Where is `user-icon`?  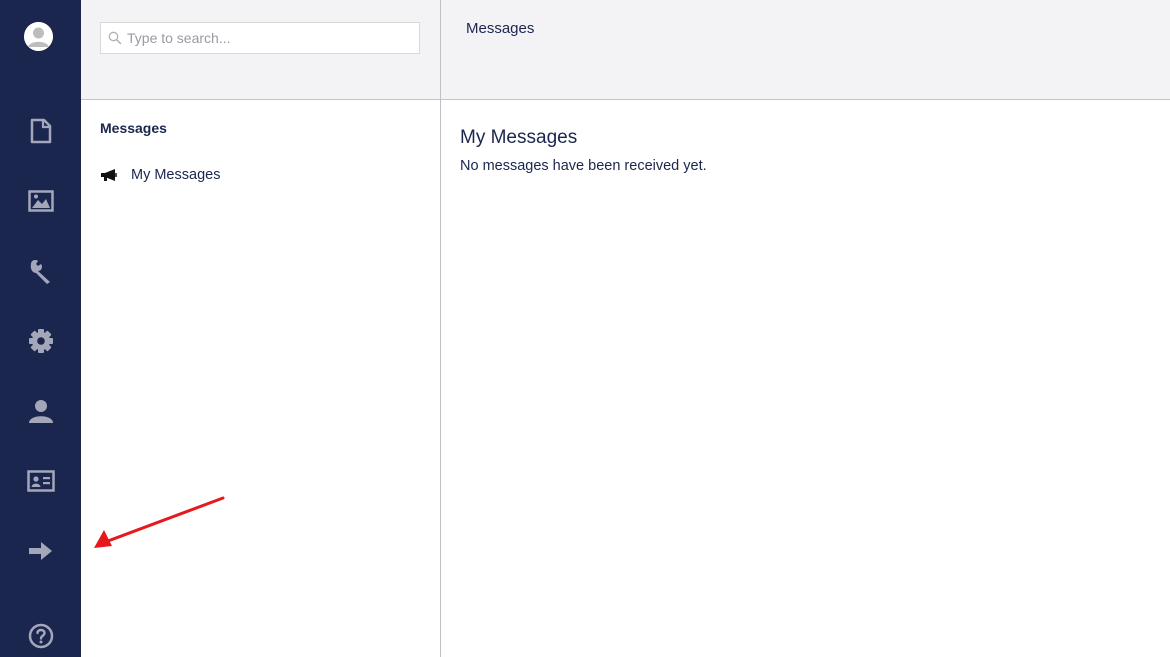
user-icon is located at coordinates (40, 411).